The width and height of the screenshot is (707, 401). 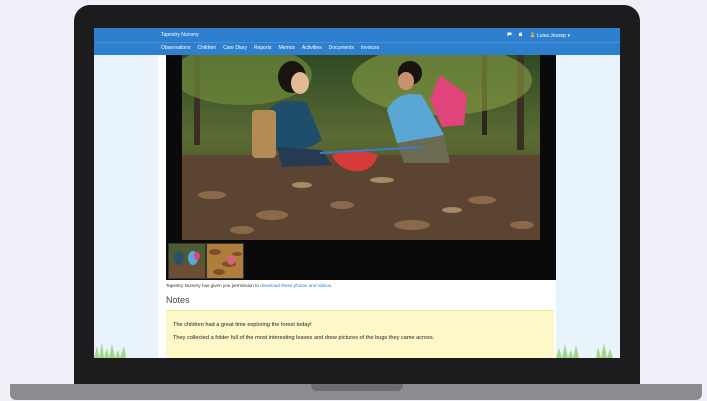 What do you see at coordinates (370, 48) in the screenshot?
I see `nav-invoices: Invoices` at bounding box center [370, 48].